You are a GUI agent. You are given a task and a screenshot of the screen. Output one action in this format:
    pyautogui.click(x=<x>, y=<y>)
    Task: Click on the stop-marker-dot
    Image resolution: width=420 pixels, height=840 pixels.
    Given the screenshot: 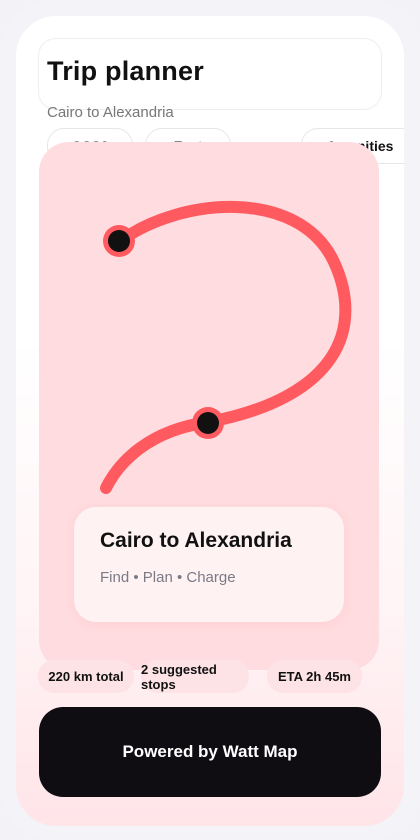 What is the action you would take?
    pyautogui.click(x=208, y=423)
    